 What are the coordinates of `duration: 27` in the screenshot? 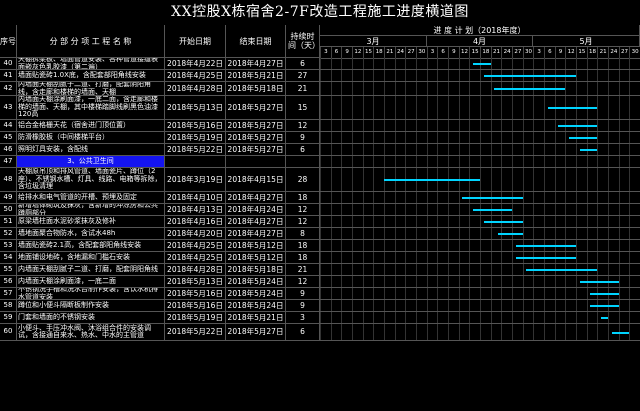 It's located at (303, 76).